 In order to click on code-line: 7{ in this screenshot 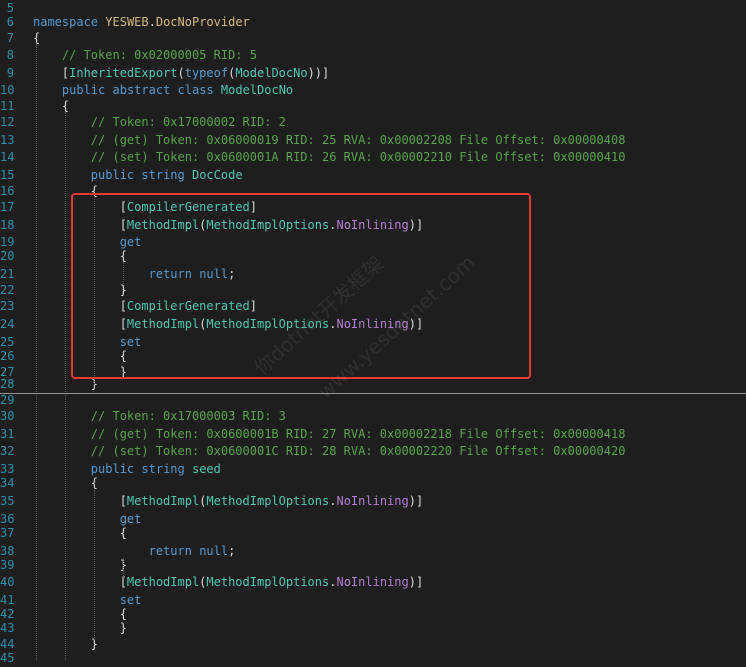, I will do `click(373, 38)`.